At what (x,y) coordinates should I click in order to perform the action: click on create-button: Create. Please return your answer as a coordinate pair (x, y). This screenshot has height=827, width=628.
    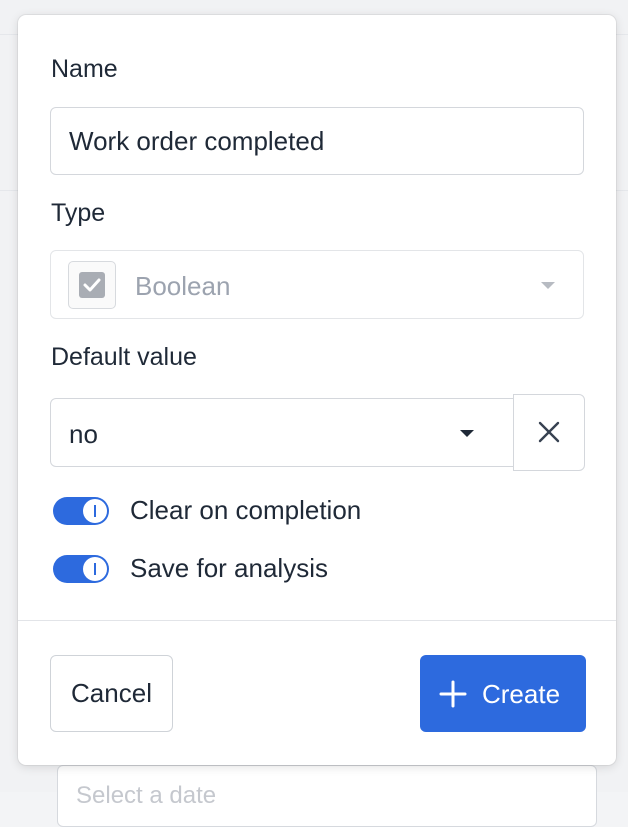
    Looking at the image, I should click on (503, 693).